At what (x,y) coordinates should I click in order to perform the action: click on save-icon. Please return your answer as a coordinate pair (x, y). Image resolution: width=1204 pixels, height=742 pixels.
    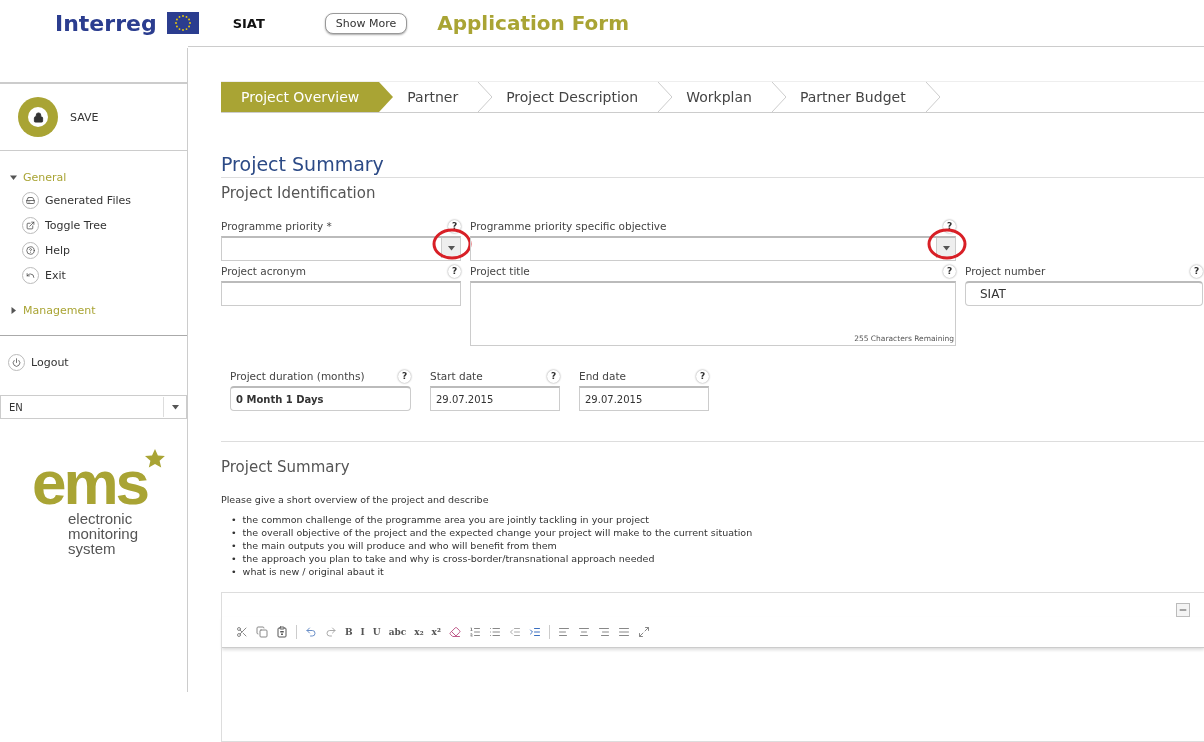
    Looking at the image, I should click on (38, 117).